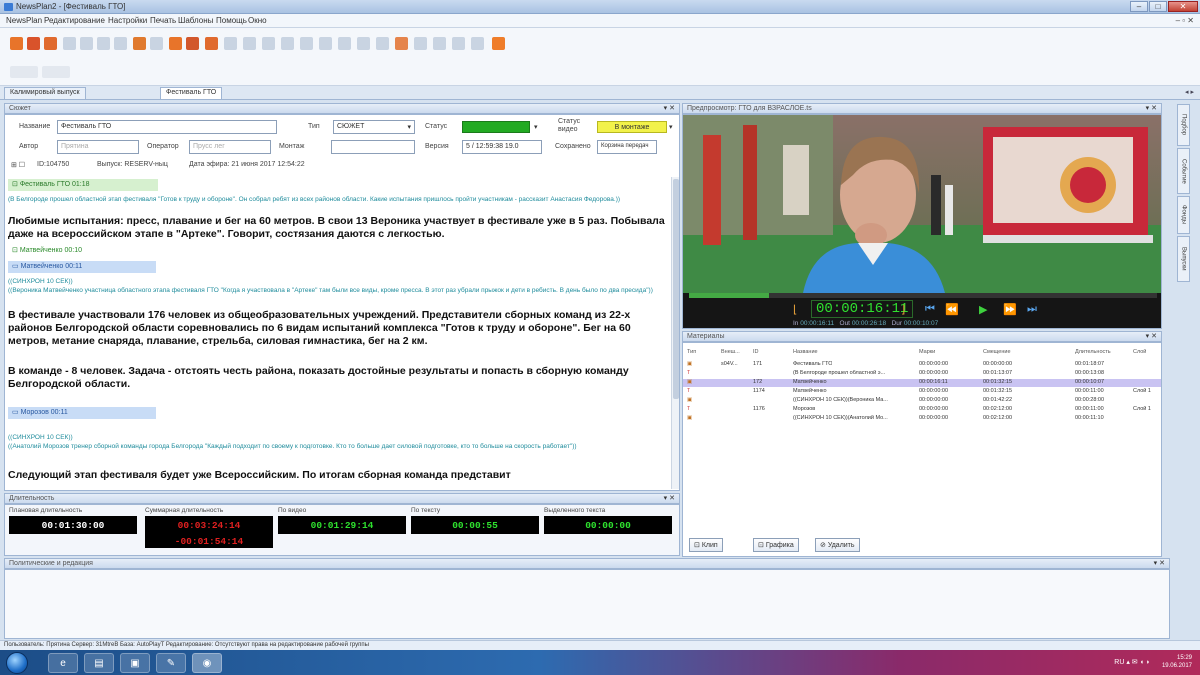 The width and height of the screenshot is (1200, 675). Describe the element at coordinates (135, 663) in the screenshot. I see `media-icon: ▣` at that location.